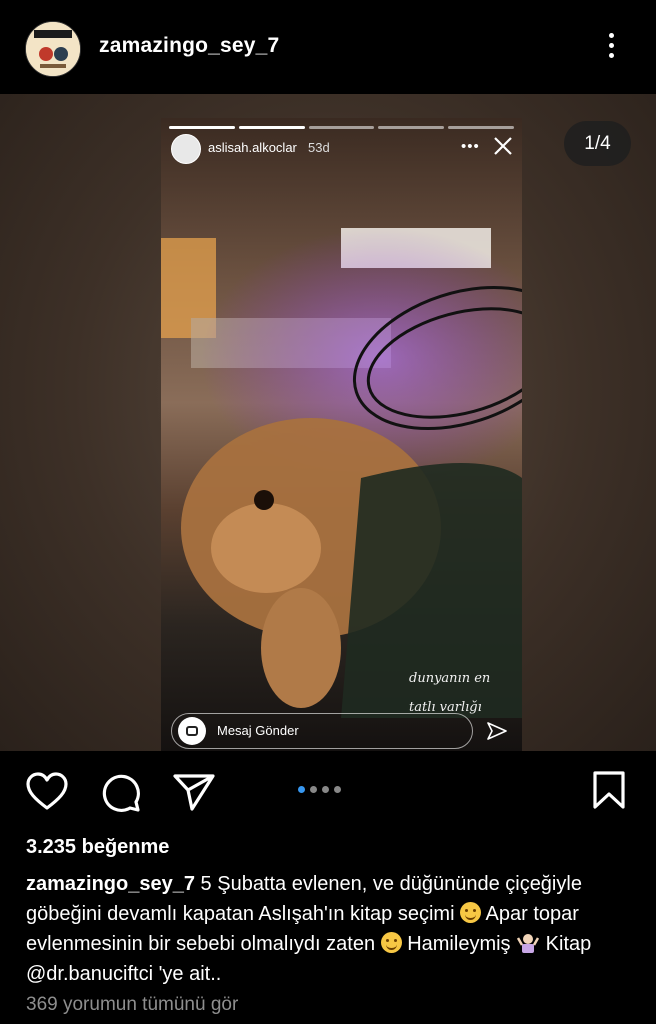  Describe the element at coordinates (503, 146) in the screenshot. I see `story-close-icon` at that location.